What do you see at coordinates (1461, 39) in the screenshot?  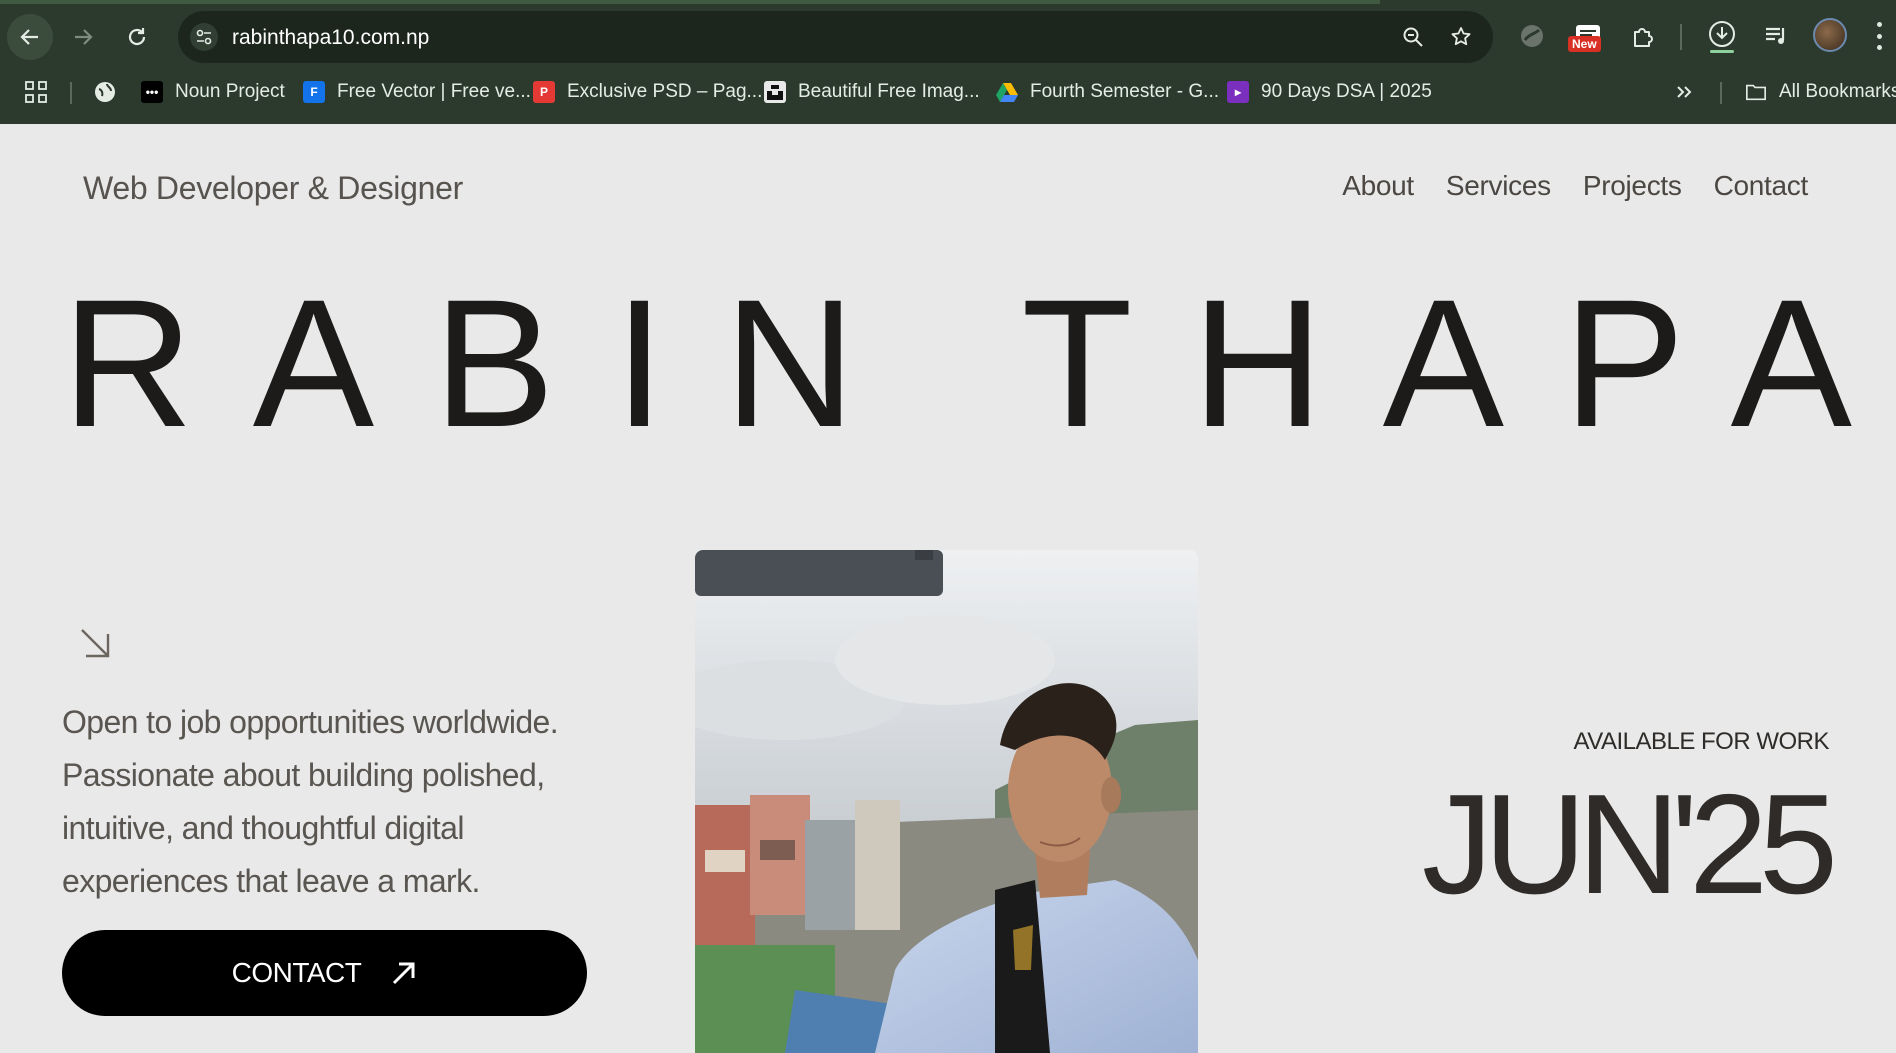 I see `bookmark-star-icon` at bounding box center [1461, 39].